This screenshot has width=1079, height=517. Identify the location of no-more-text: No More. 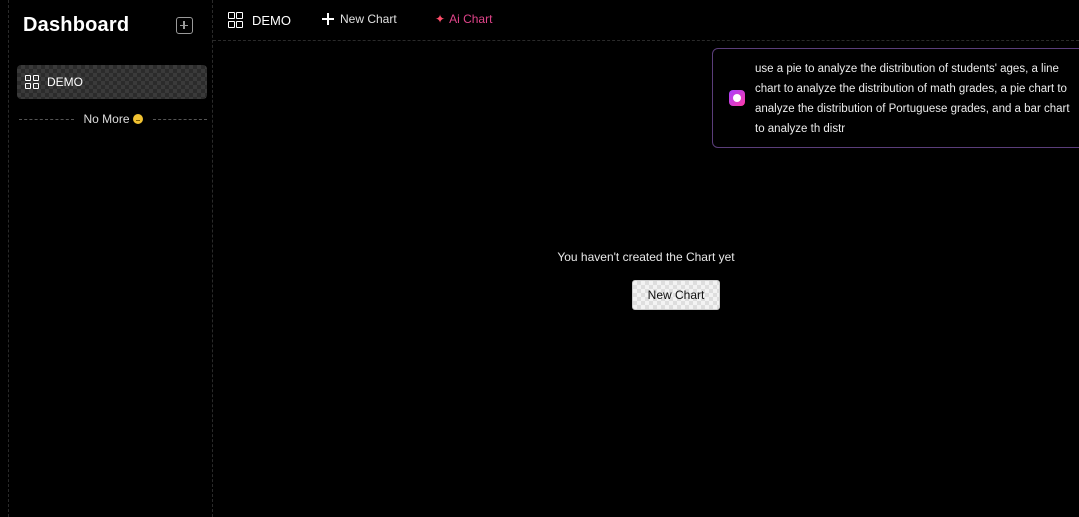
(106, 119).